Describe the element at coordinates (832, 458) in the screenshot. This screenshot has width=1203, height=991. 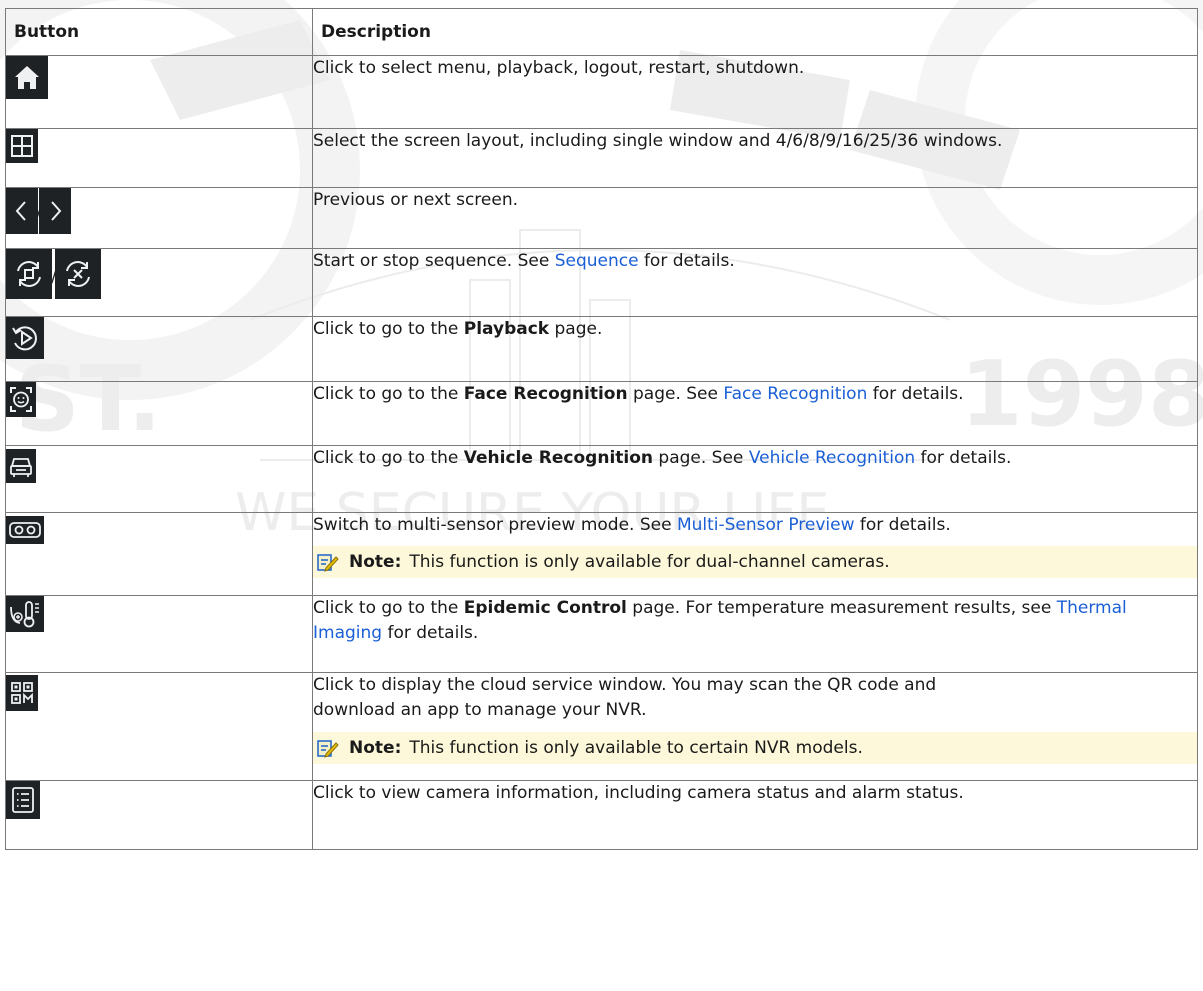
I see `link-vehicle-recognition: Vehicle Recognition` at that location.